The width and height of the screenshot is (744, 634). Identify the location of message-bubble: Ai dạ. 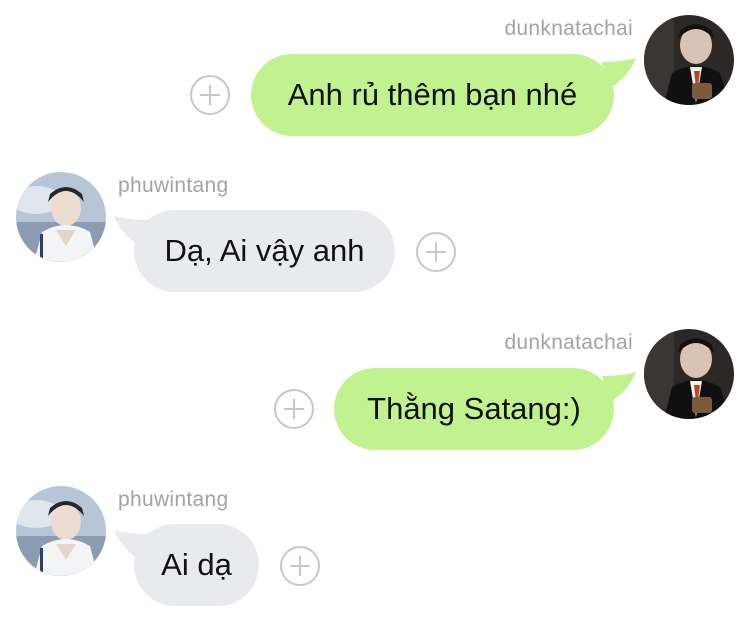
(196, 565).